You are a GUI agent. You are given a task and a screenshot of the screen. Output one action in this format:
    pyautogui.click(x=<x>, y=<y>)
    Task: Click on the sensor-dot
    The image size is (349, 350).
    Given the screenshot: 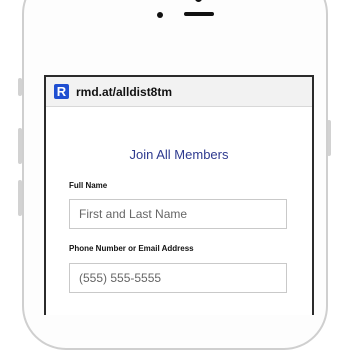 What is the action you would take?
    pyautogui.click(x=160, y=15)
    